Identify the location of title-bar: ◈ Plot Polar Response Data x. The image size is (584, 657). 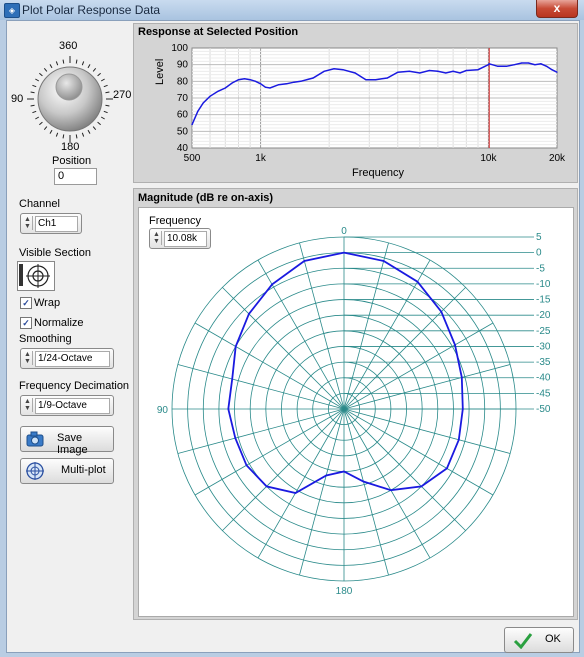
(292, 10).